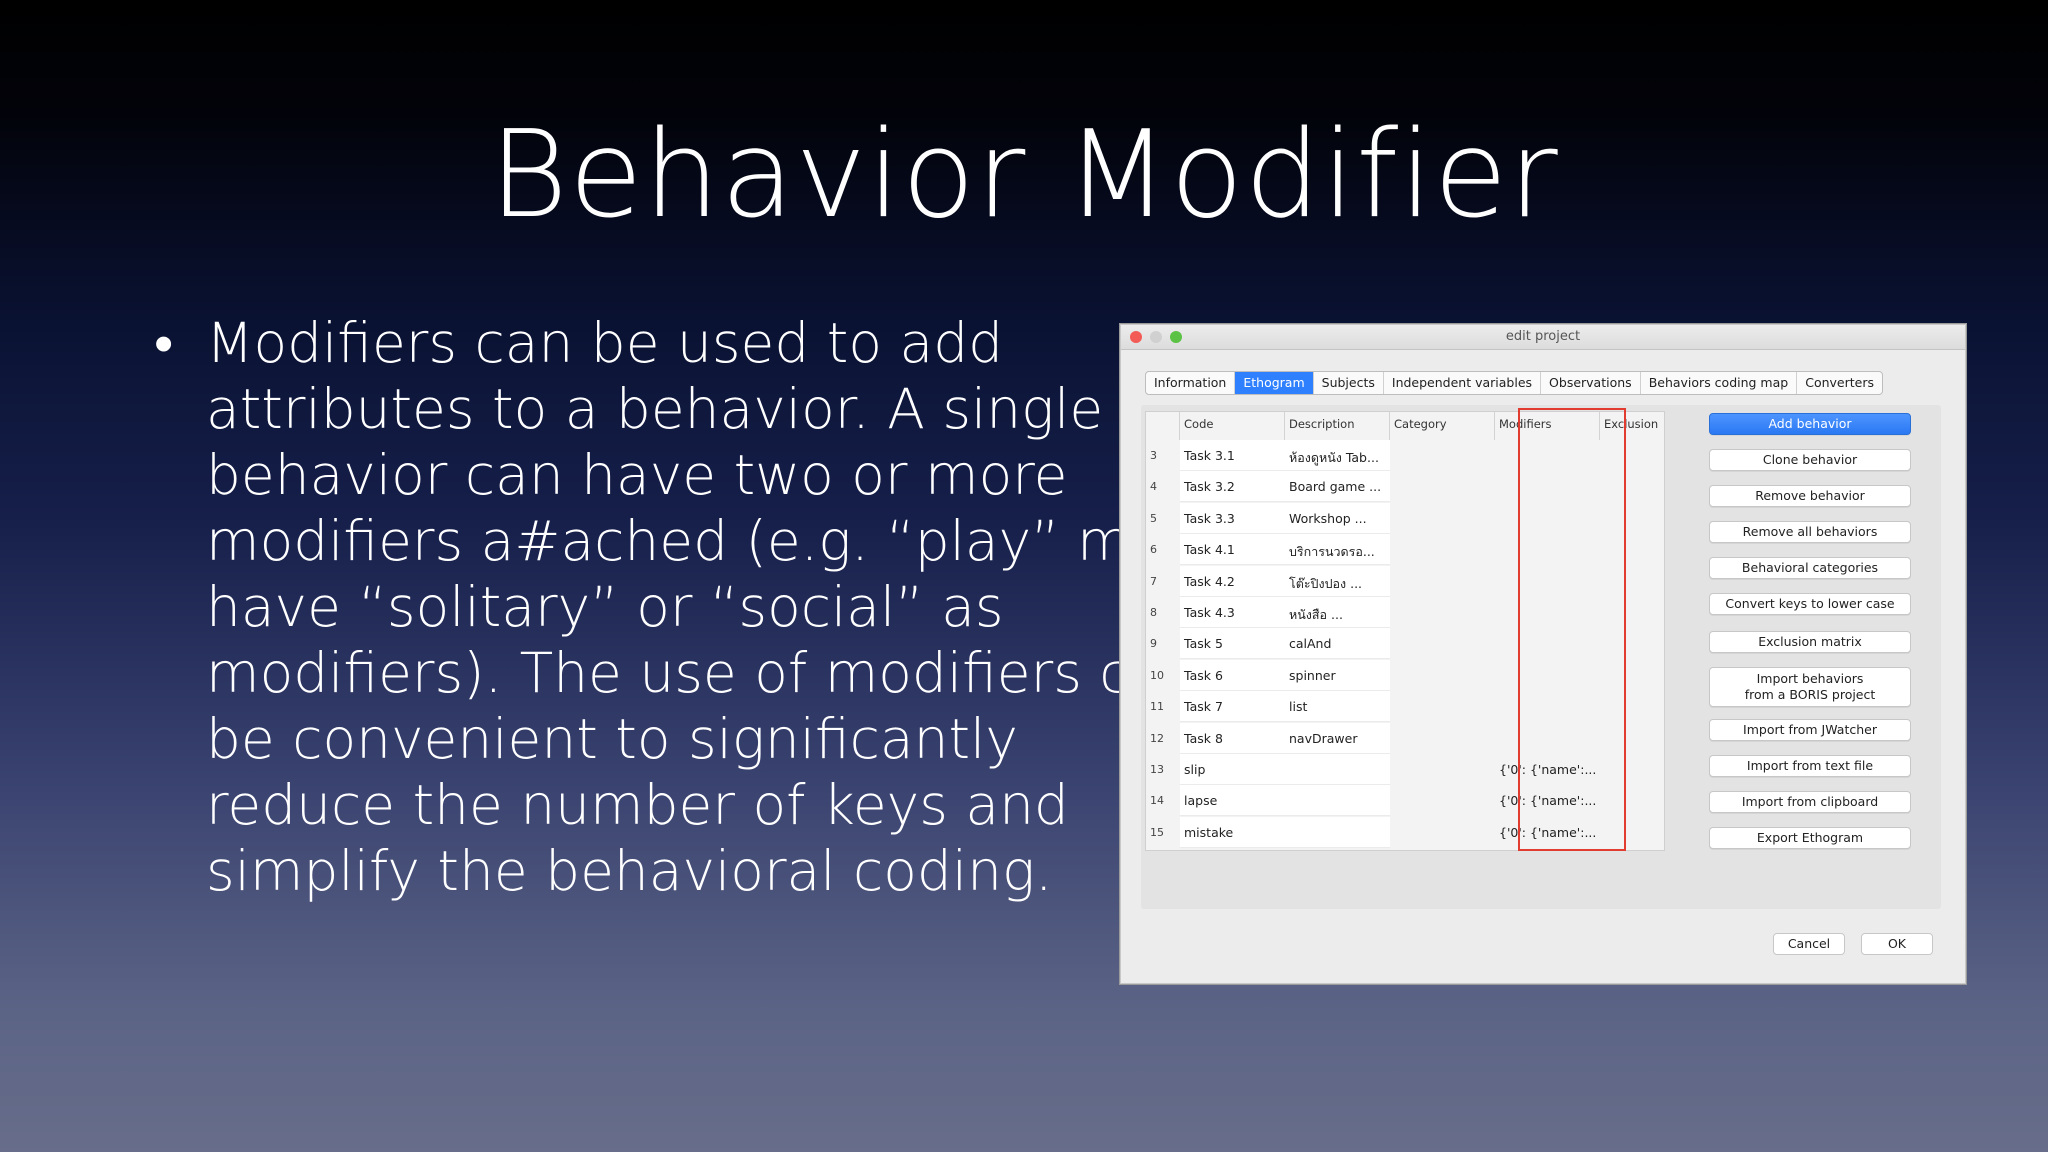 The image size is (2048, 1152). I want to click on row-index: 9, so click(1153, 644).